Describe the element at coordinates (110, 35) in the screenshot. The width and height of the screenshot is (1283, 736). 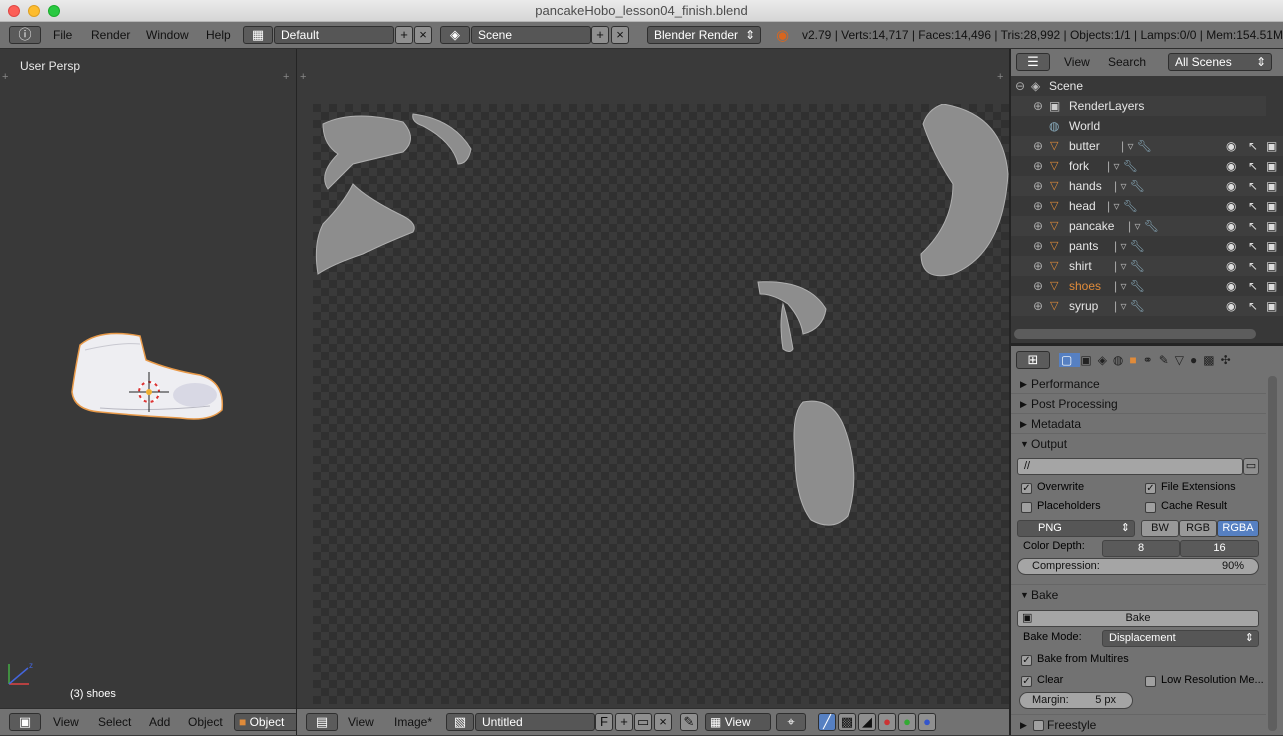
I see `menu-render: Render` at that location.